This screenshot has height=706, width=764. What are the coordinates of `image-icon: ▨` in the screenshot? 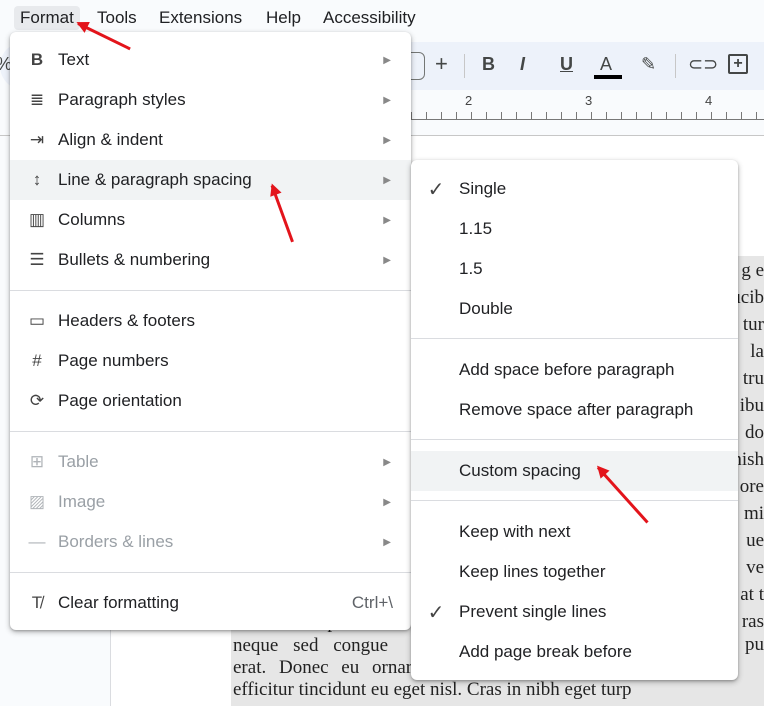 It's located at (37, 501).